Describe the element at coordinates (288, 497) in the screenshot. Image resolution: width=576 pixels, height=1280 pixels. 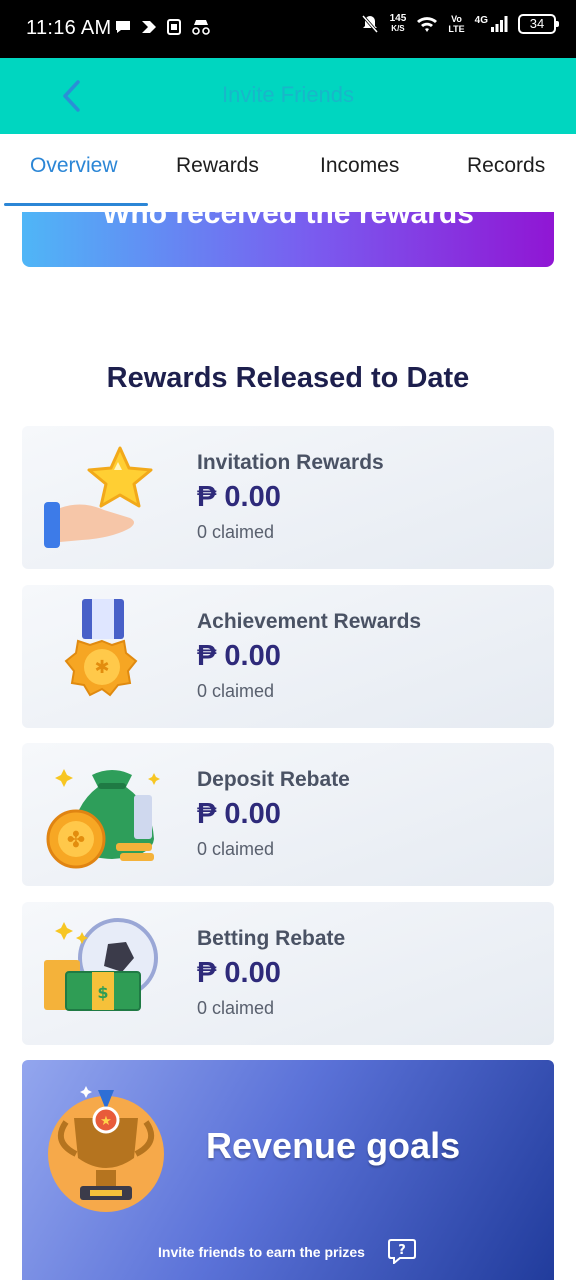
I see `reward-card-invitation: Invitation Rewards ₱ 0.00 0 claimed` at that location.